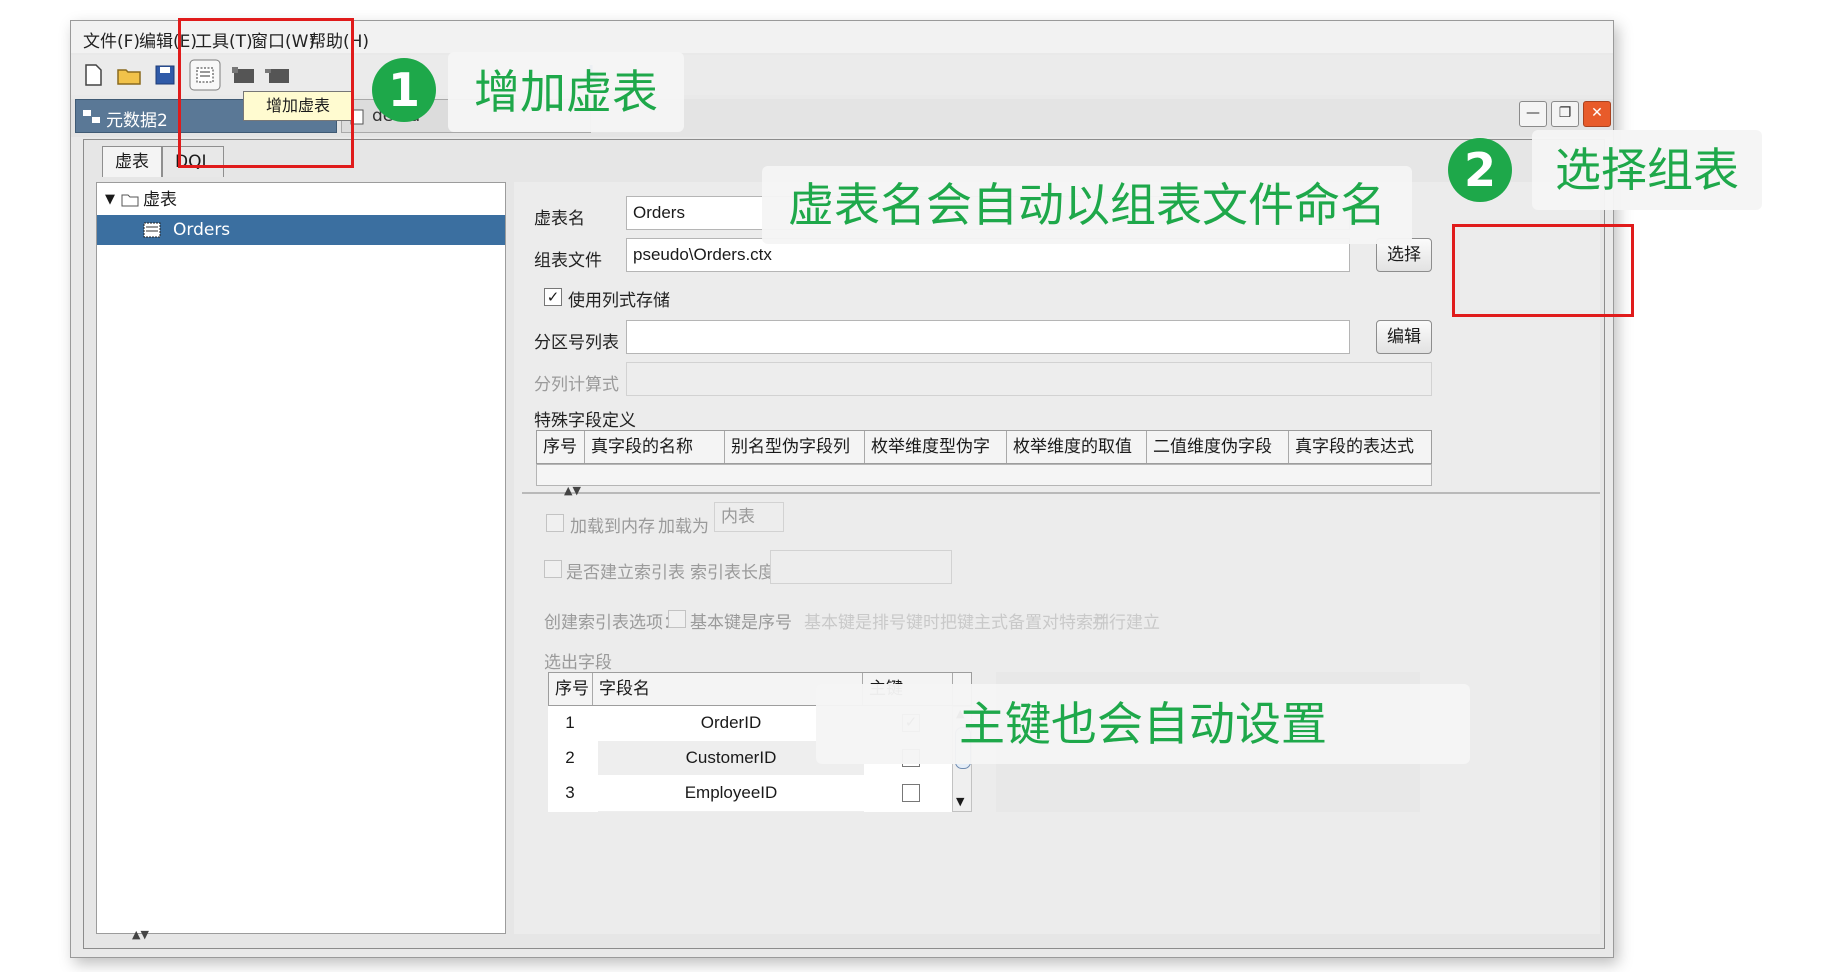  I want to click on step1-callout: 增加虚表, so click(566, 92).